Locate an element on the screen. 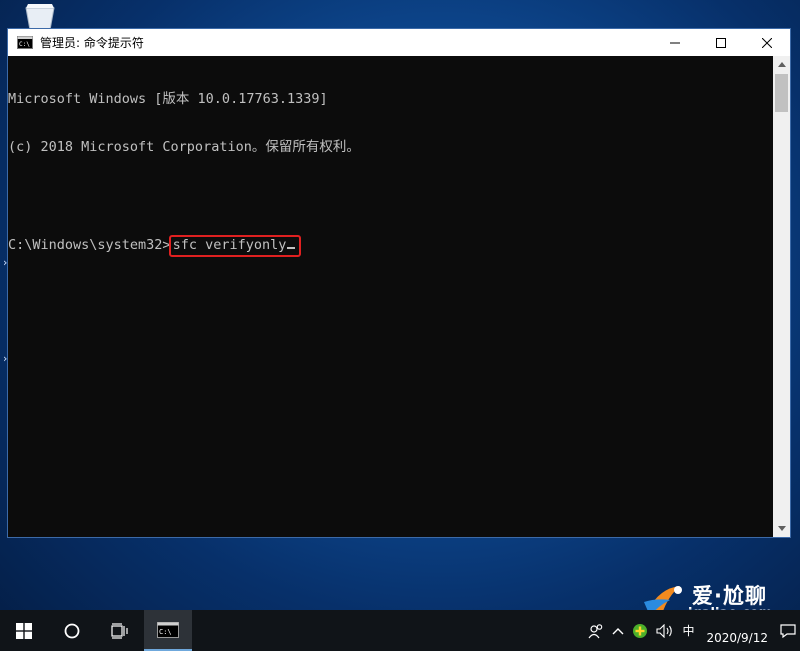 This screenshot has height=651, width=800. maximize-button is located at coordinates (721, 42).